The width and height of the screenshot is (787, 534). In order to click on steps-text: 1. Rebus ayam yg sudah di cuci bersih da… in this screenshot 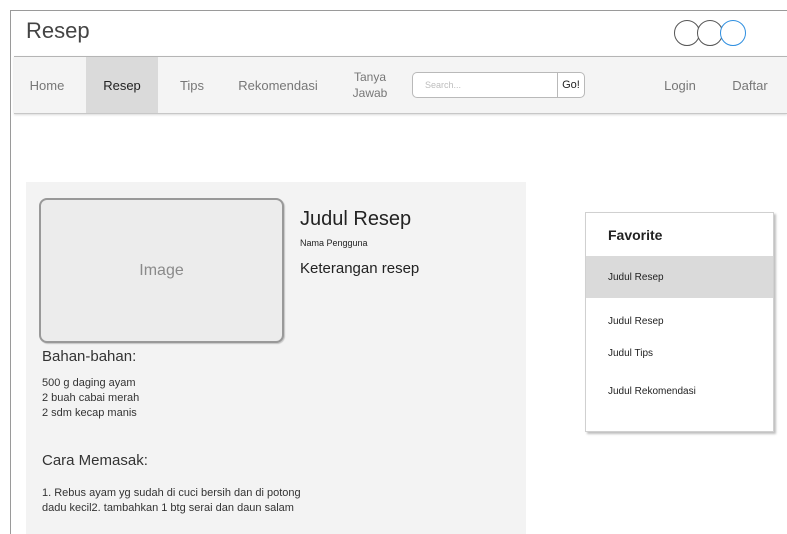, I will do `click(227, 501)`.